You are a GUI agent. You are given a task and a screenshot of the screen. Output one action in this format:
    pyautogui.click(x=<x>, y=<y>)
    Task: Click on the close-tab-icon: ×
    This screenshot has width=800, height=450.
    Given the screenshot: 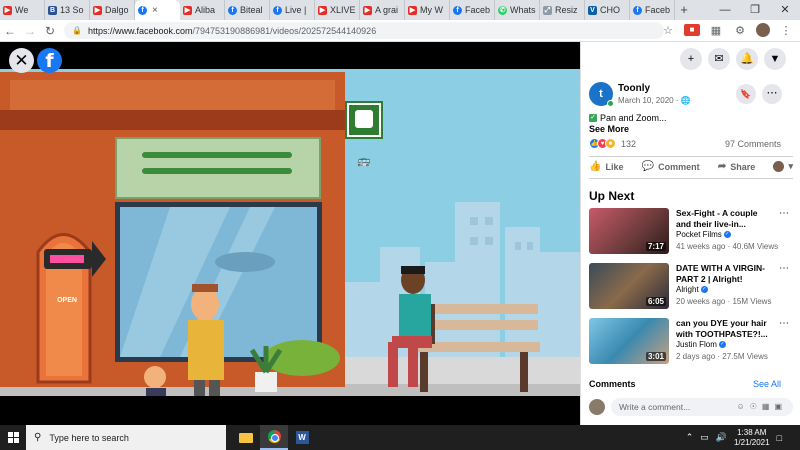 What is the action you would take?
    pyautogui.click(x=155, y=10)
    